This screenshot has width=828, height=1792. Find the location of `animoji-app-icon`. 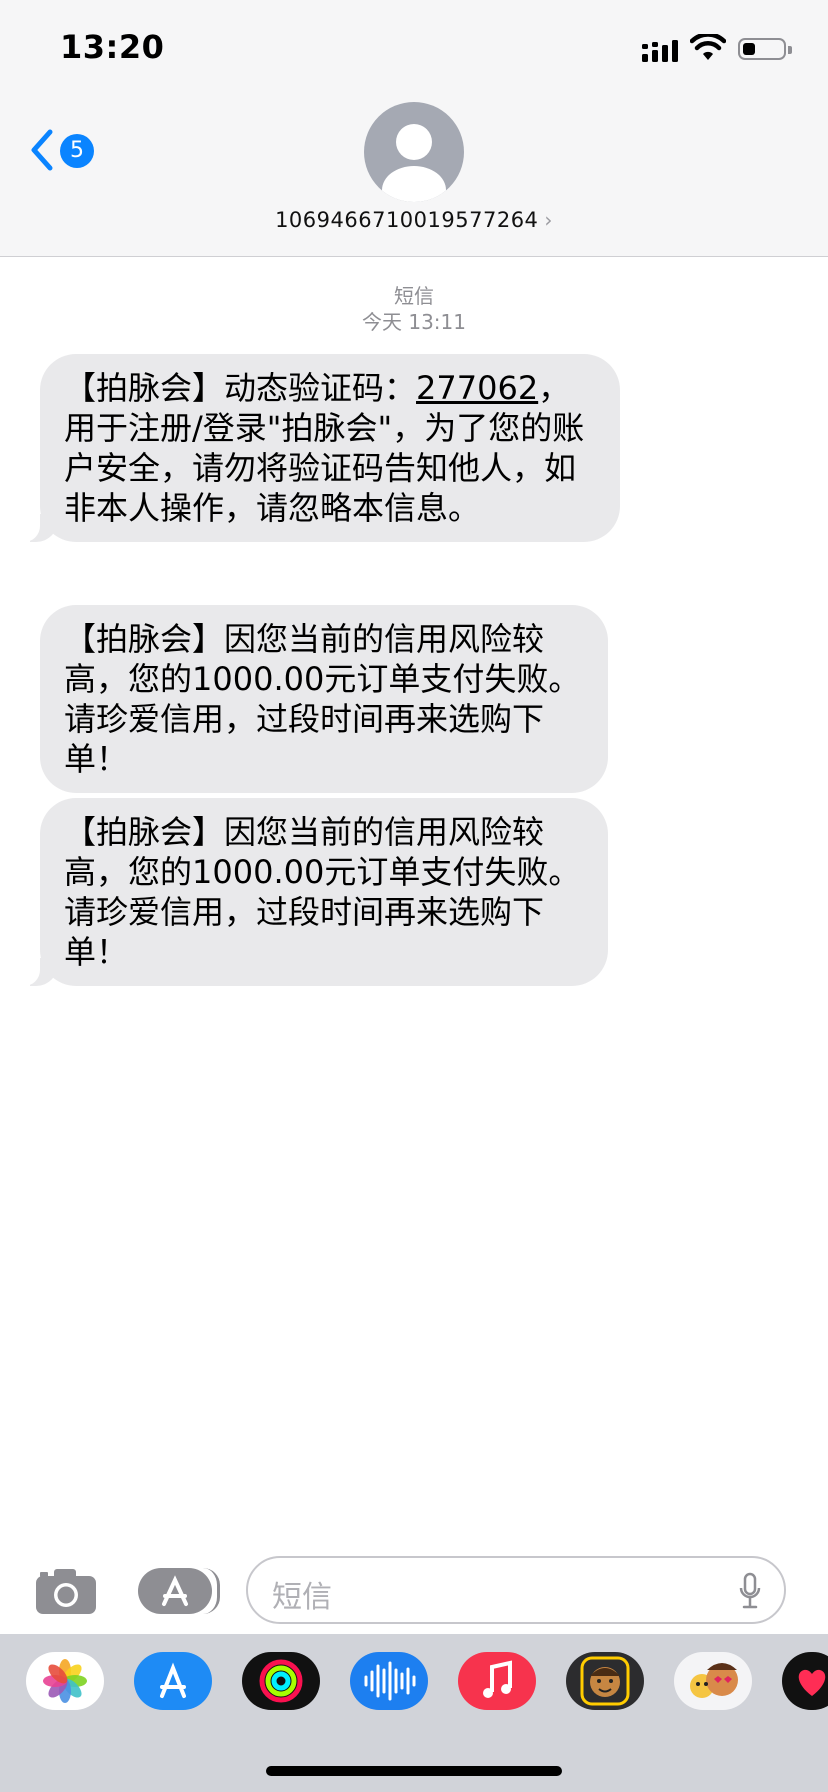

animoji-app-icon is located at coordinates (713, 1681).